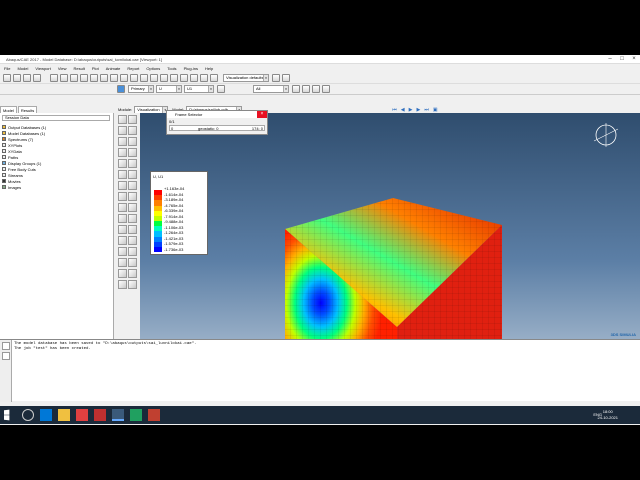  I want to click on frame-slider: 0 geostatic: 0 174: 0, so click(217, 128).